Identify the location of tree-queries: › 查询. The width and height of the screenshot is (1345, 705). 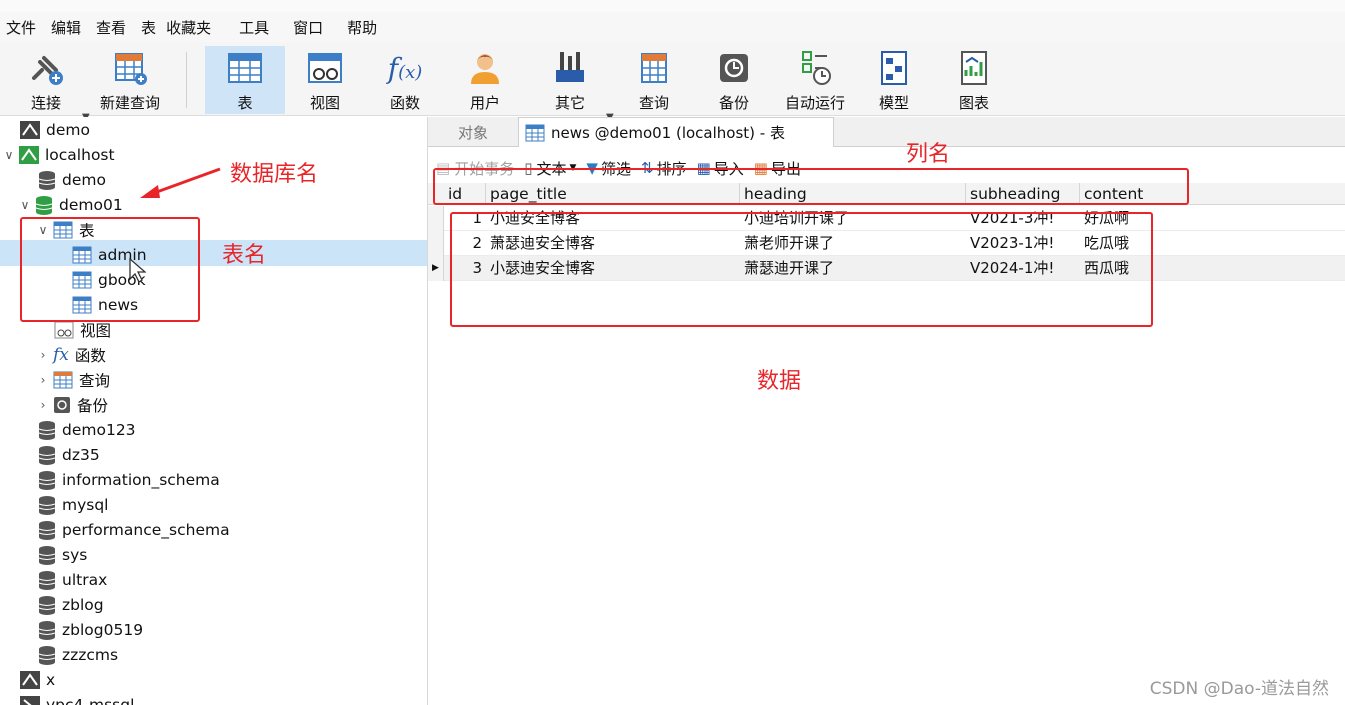
(73, 379).